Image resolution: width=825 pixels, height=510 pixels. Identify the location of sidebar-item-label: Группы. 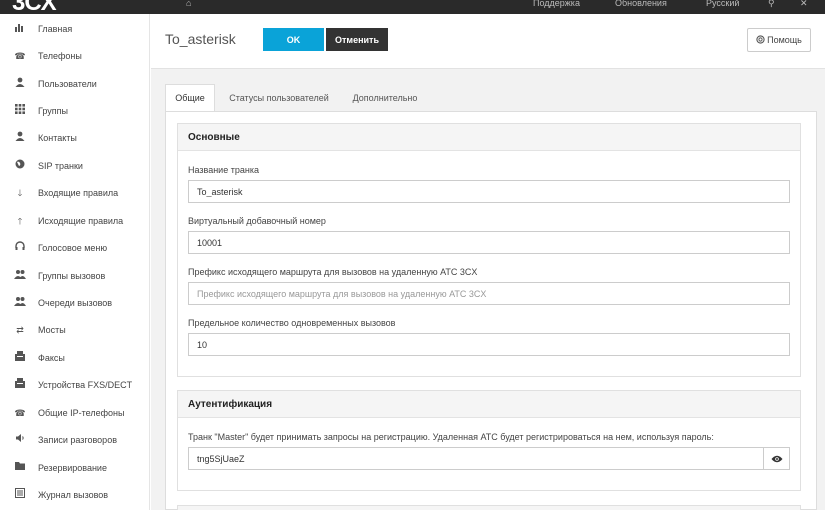
(53, 110).